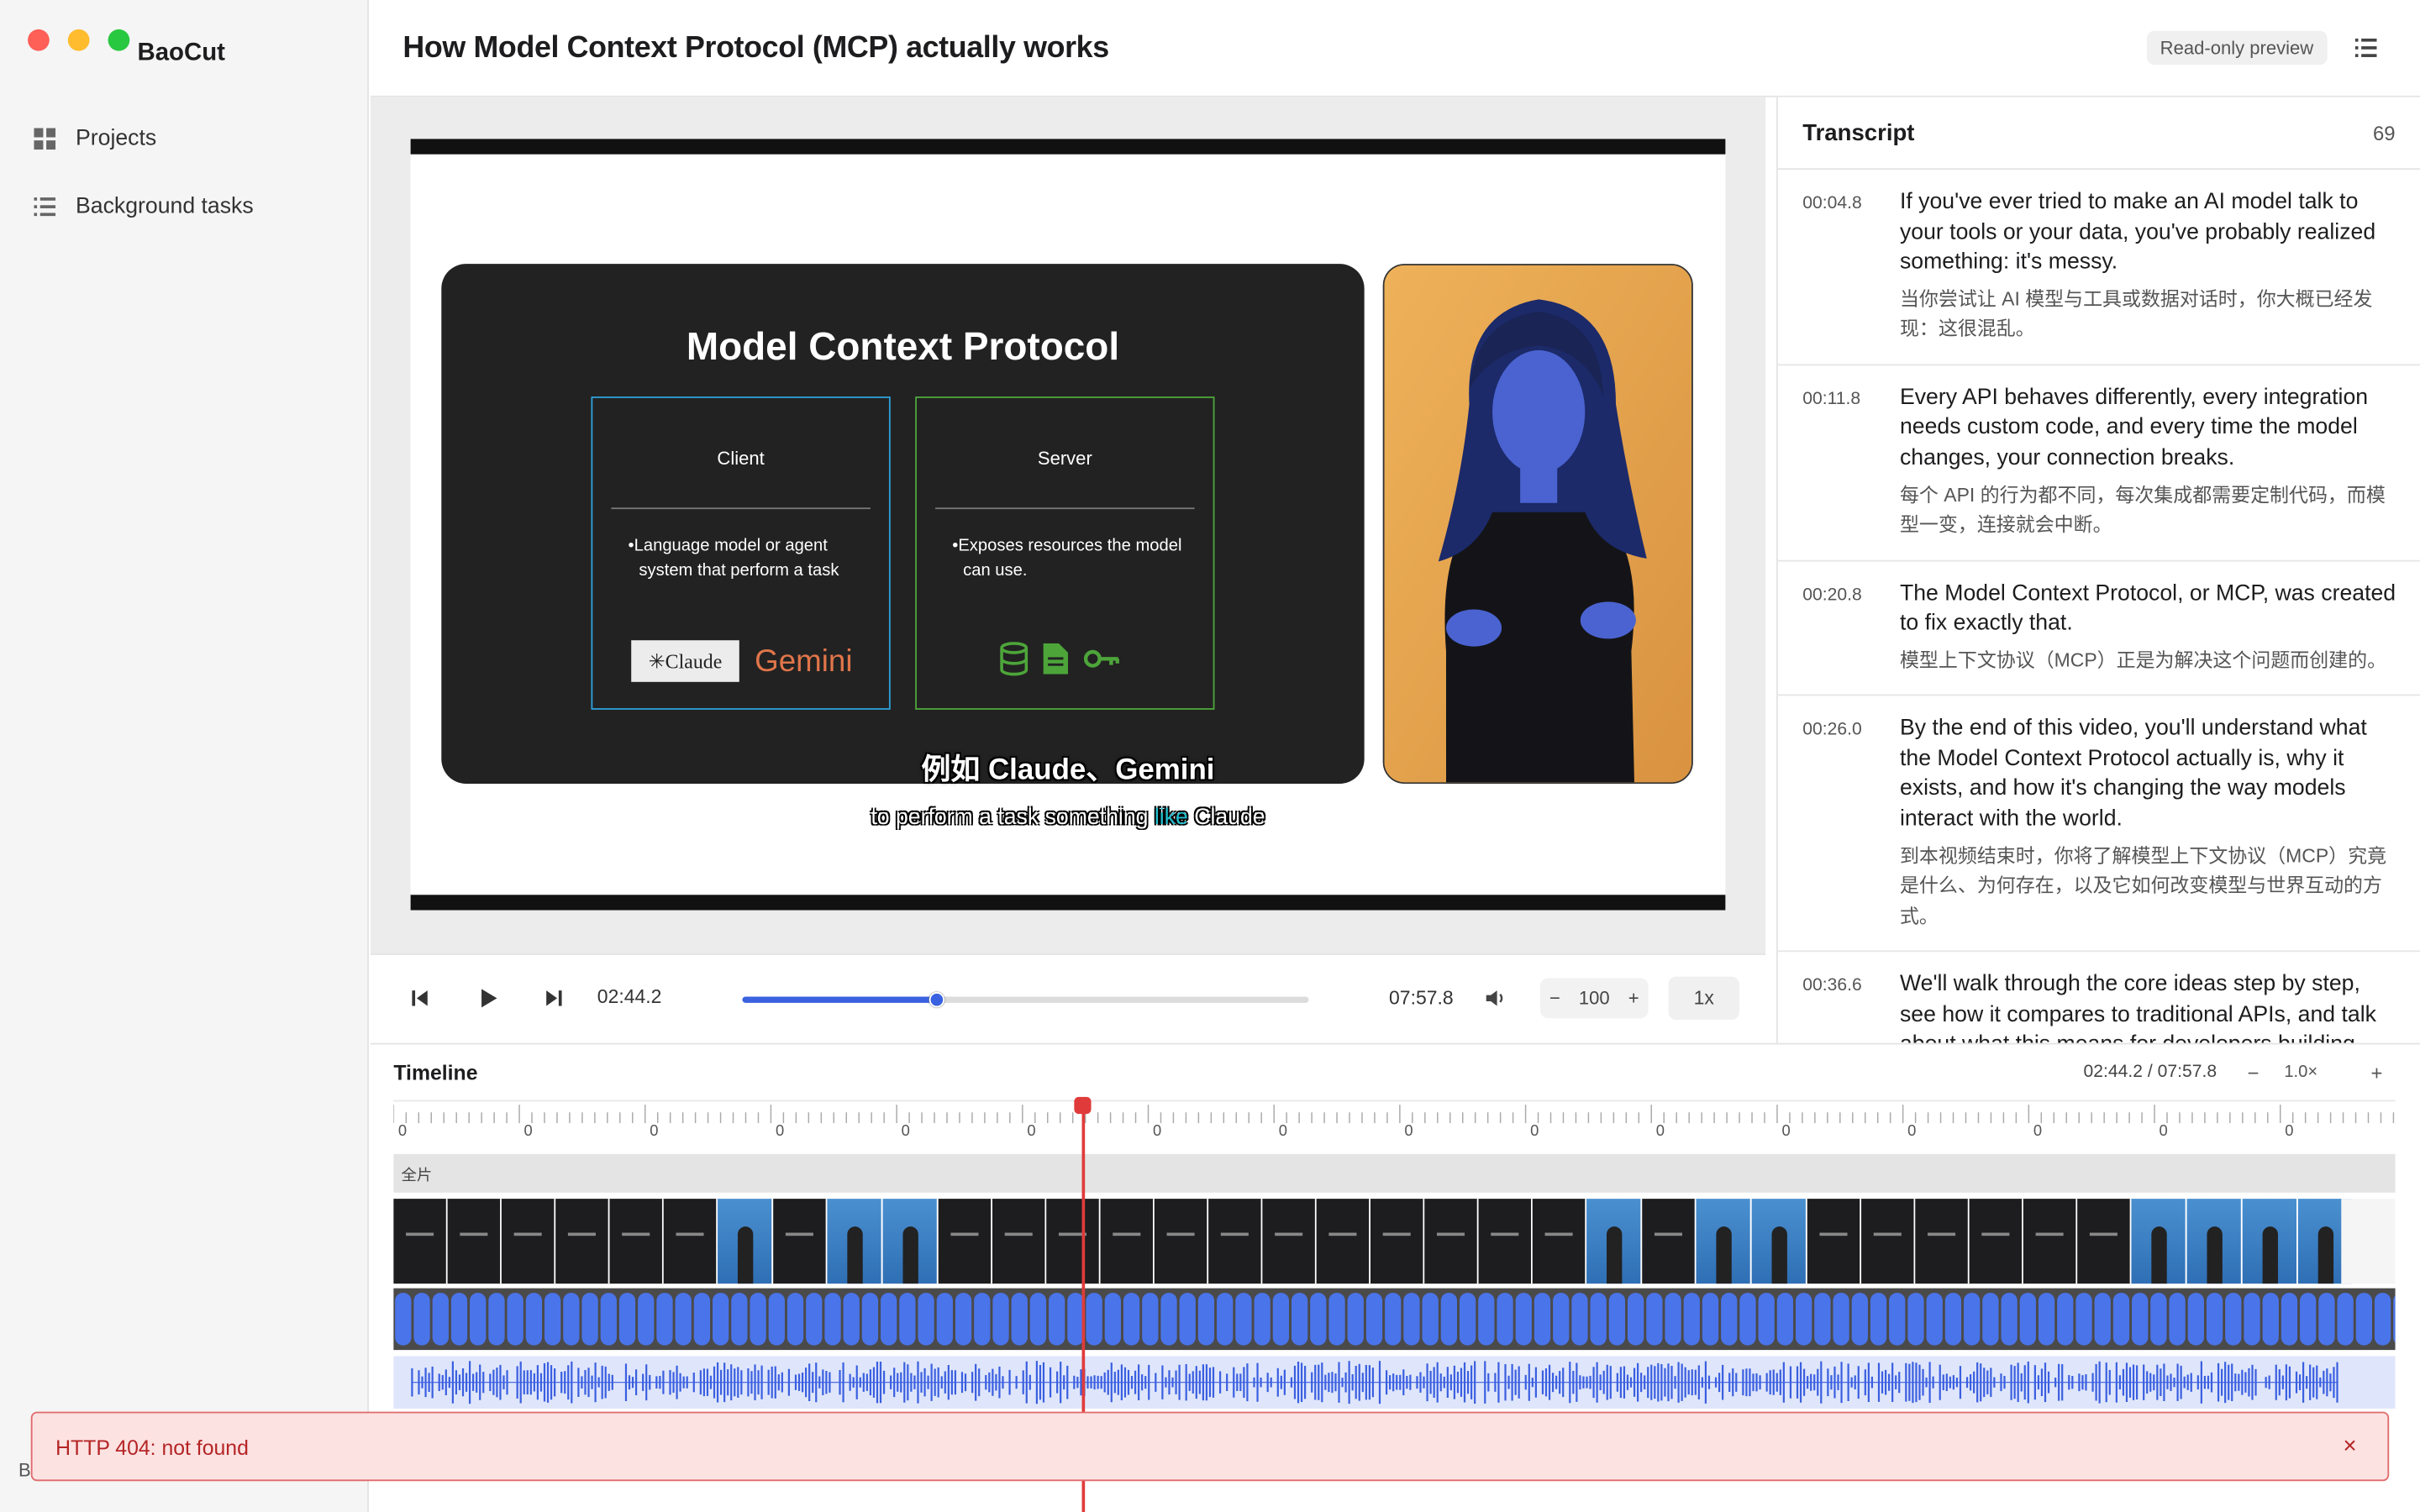 This screenshot has width=2420, height=1512. I want to click on client-title: Client, so click(741, 458).